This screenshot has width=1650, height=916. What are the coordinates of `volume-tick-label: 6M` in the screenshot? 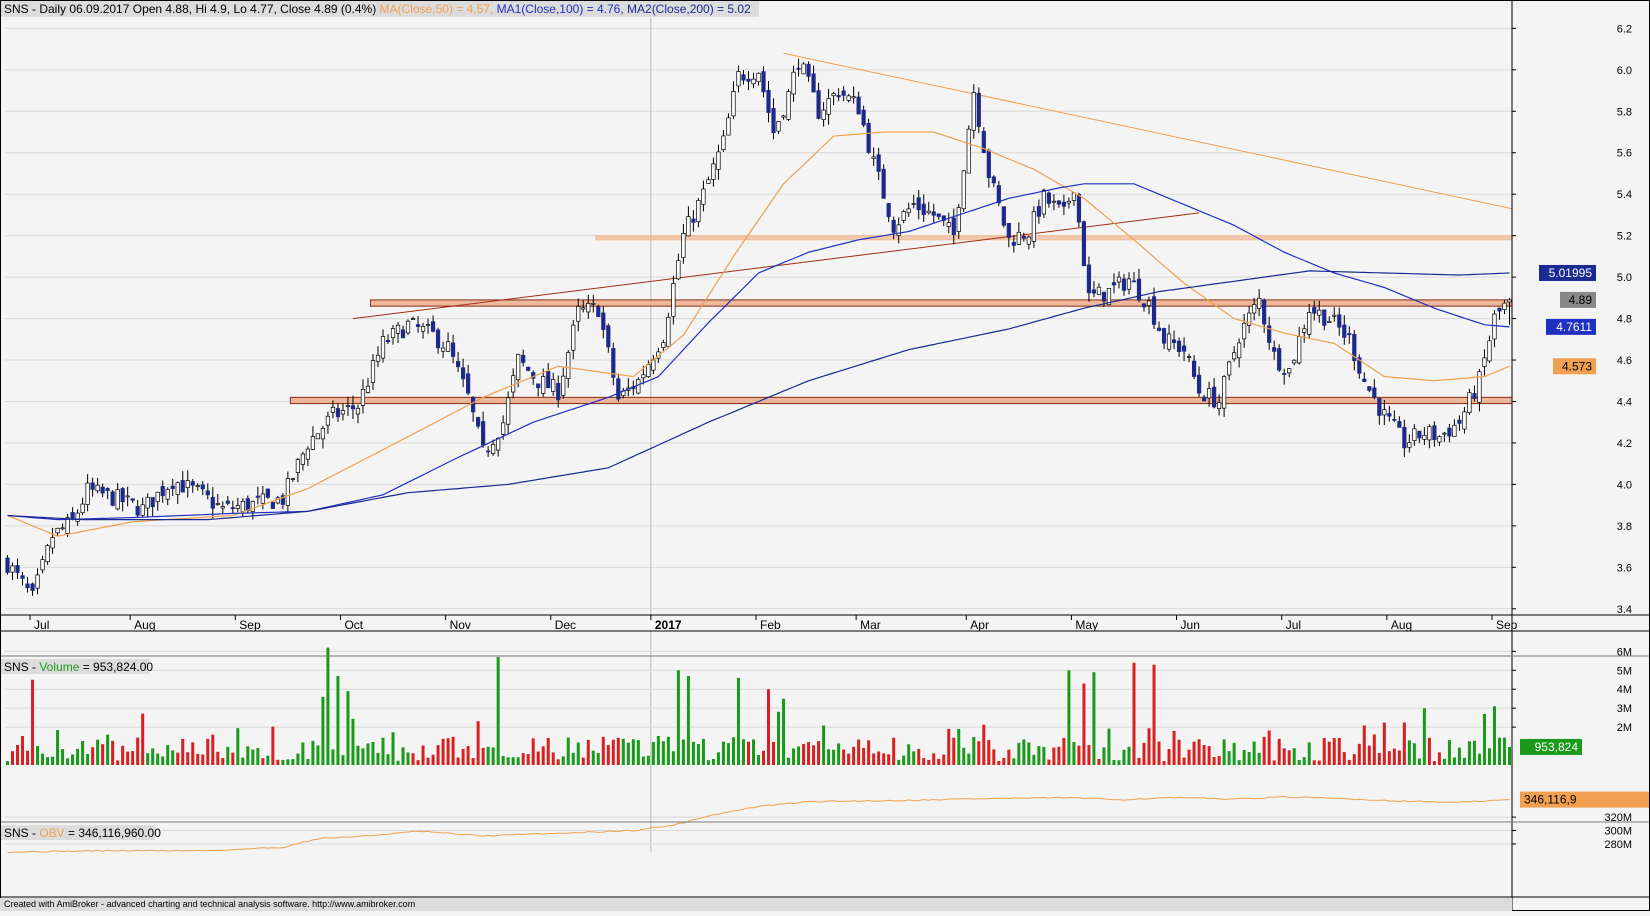 It's located at (1624, 652).